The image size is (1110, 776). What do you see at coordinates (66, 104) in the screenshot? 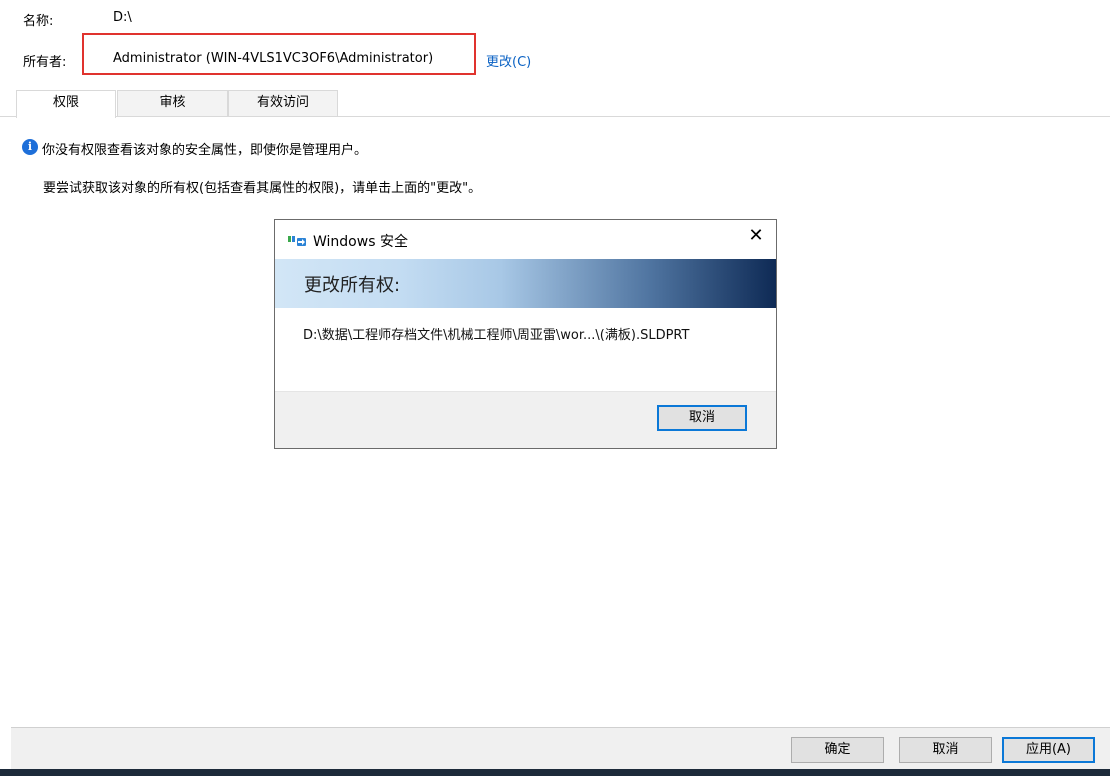
I see `tab-permissions: 权限` at bounding box center [66, 104].